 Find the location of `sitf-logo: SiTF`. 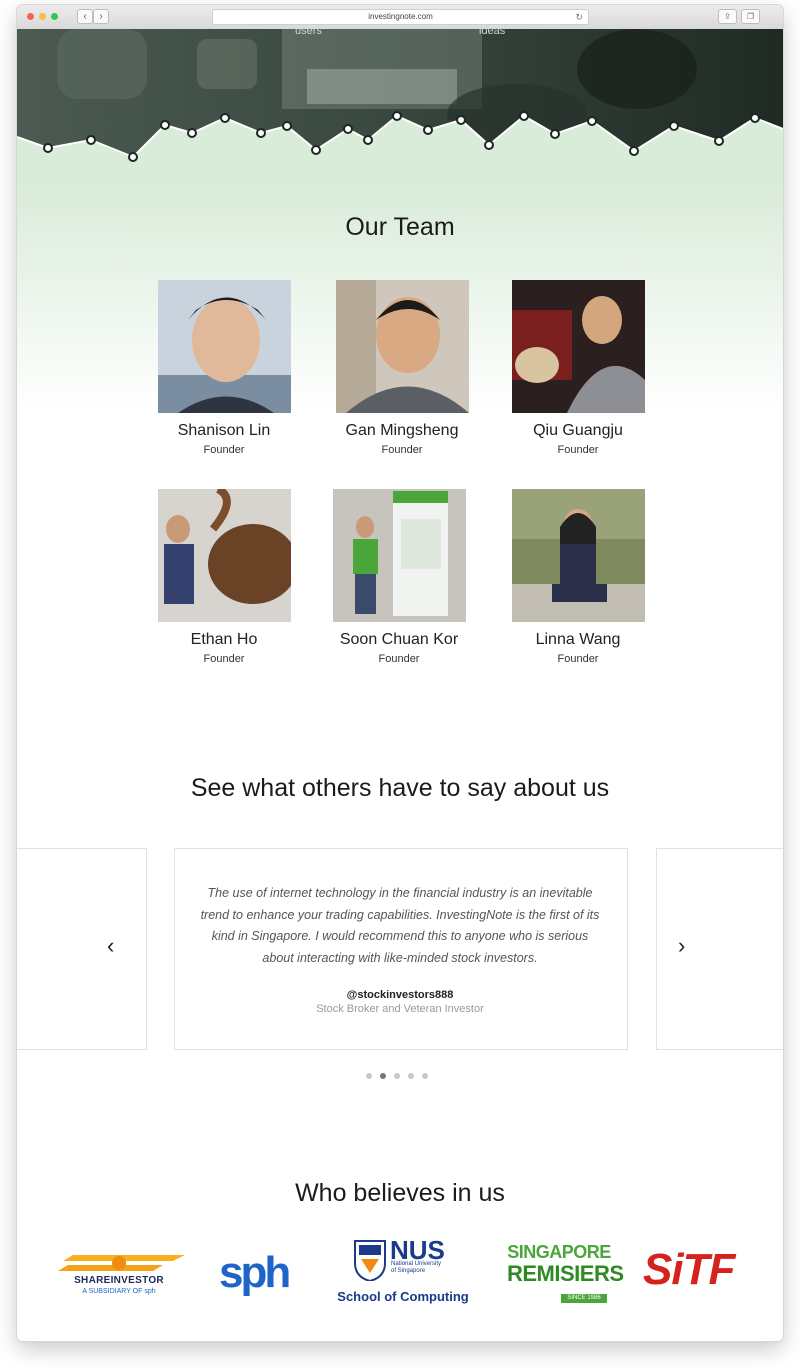

sitf-logo: SiTF is located at coordinates (697, 1270).